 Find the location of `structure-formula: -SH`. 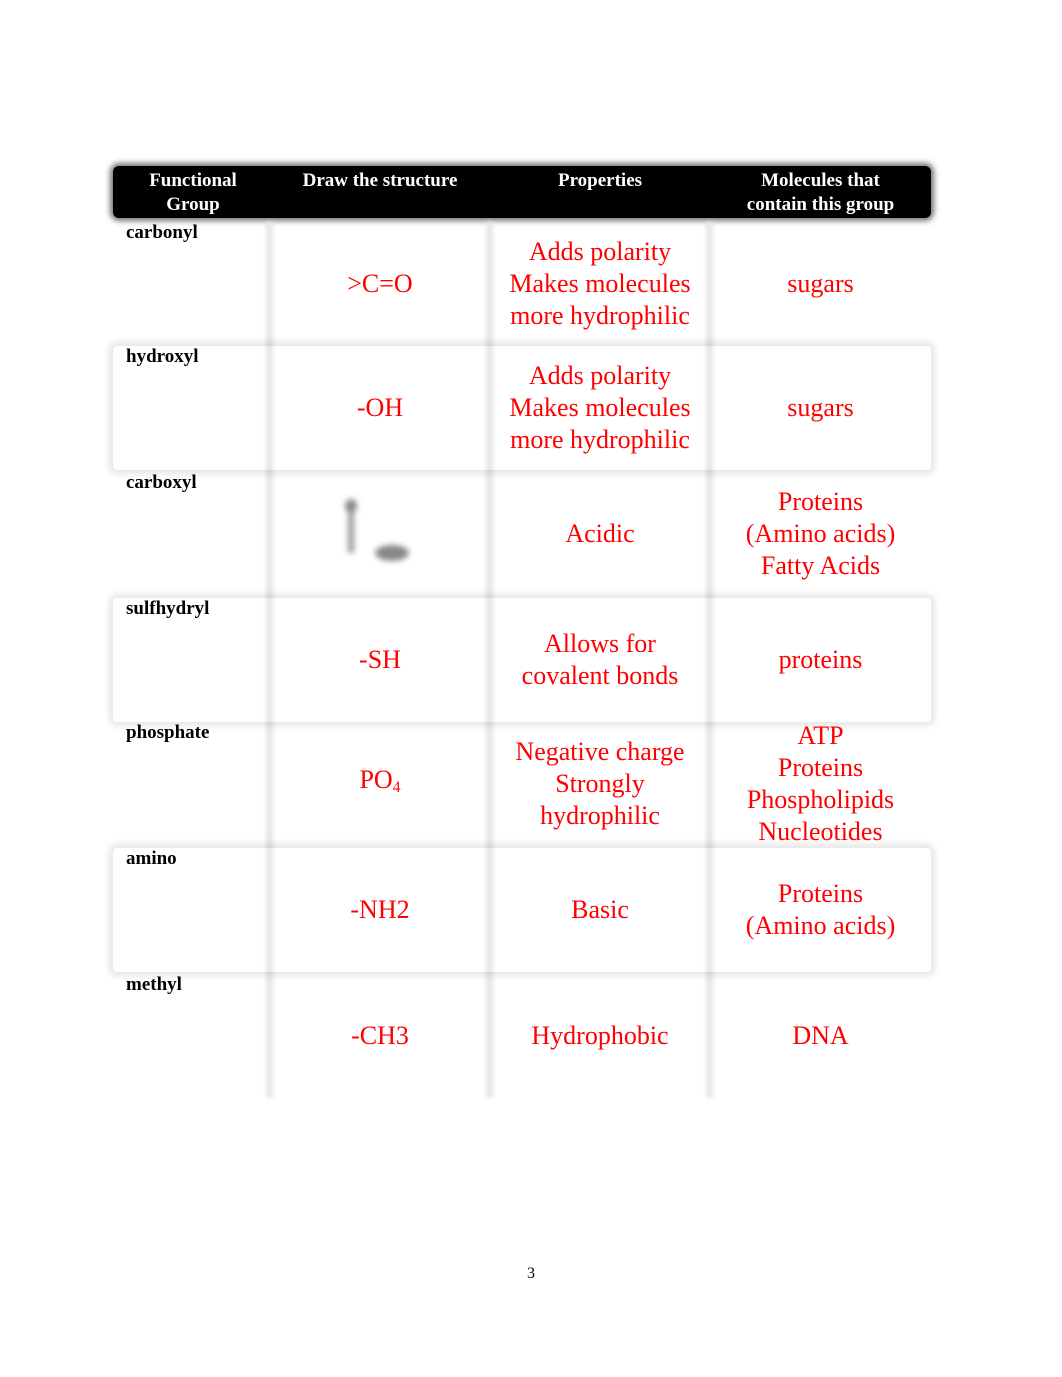

structure-formula: -SH is located at coordinates (380, 659).